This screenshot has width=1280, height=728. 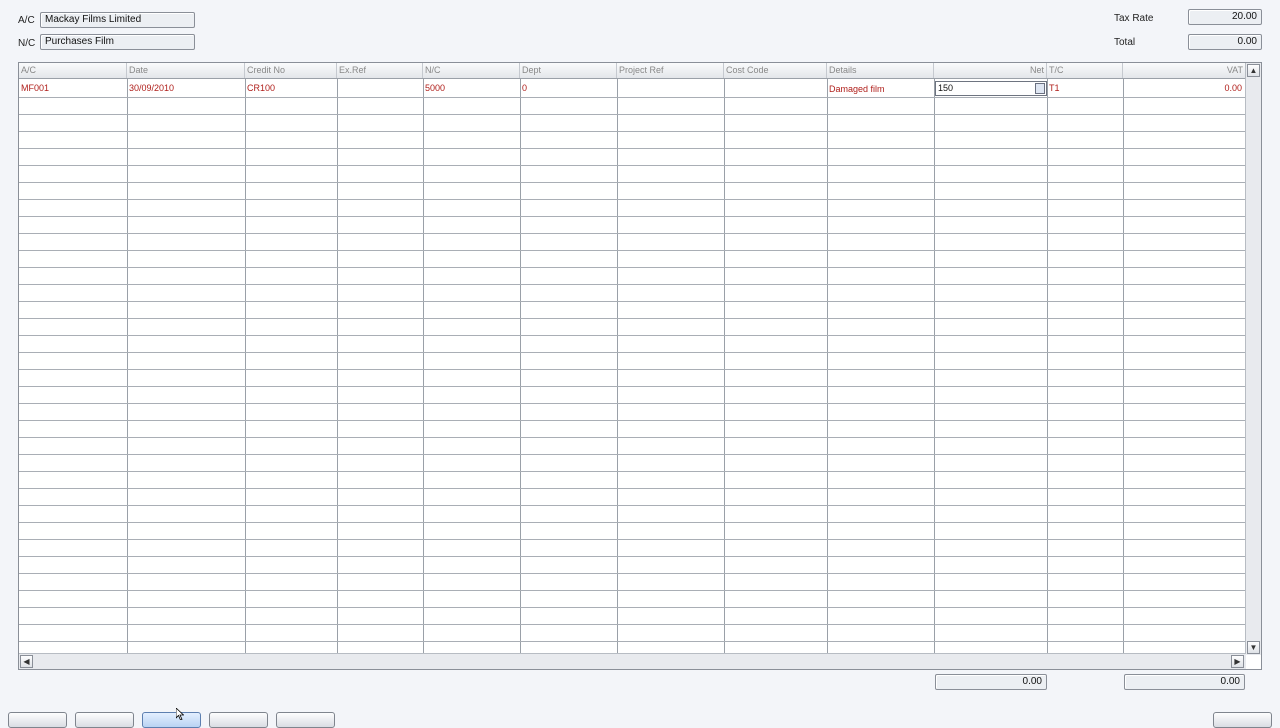 What do you see at coordinates (670, 88) in the screenshot?
I see `row1-project-ref` at bounding box center [670, 88].